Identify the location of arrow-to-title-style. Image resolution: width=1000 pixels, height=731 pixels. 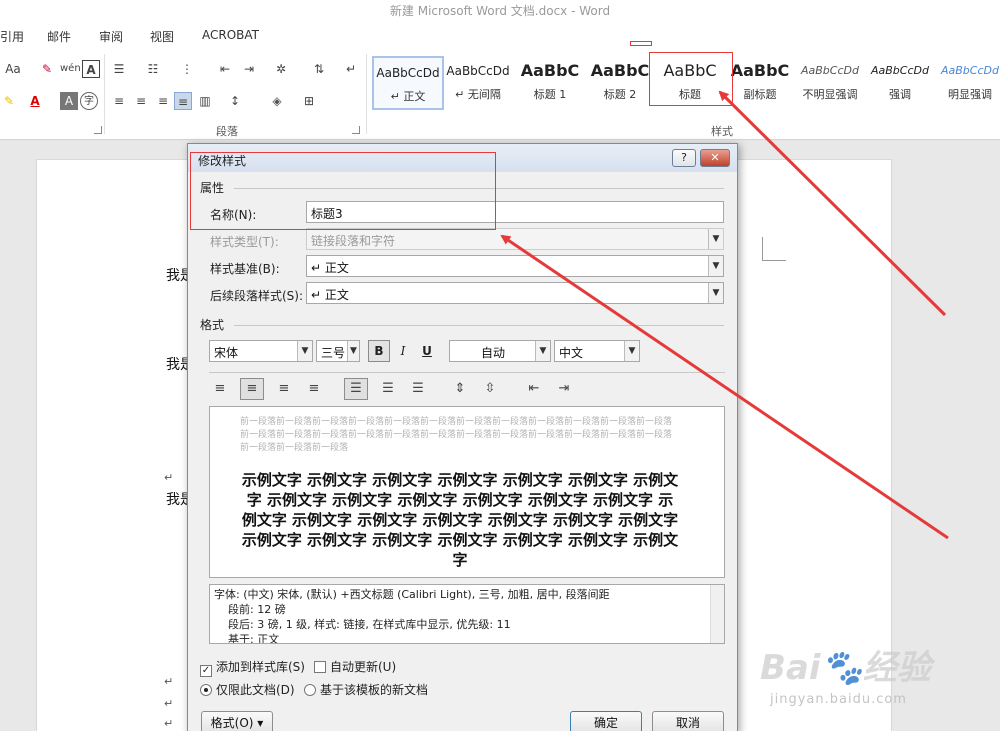
(832, 203).